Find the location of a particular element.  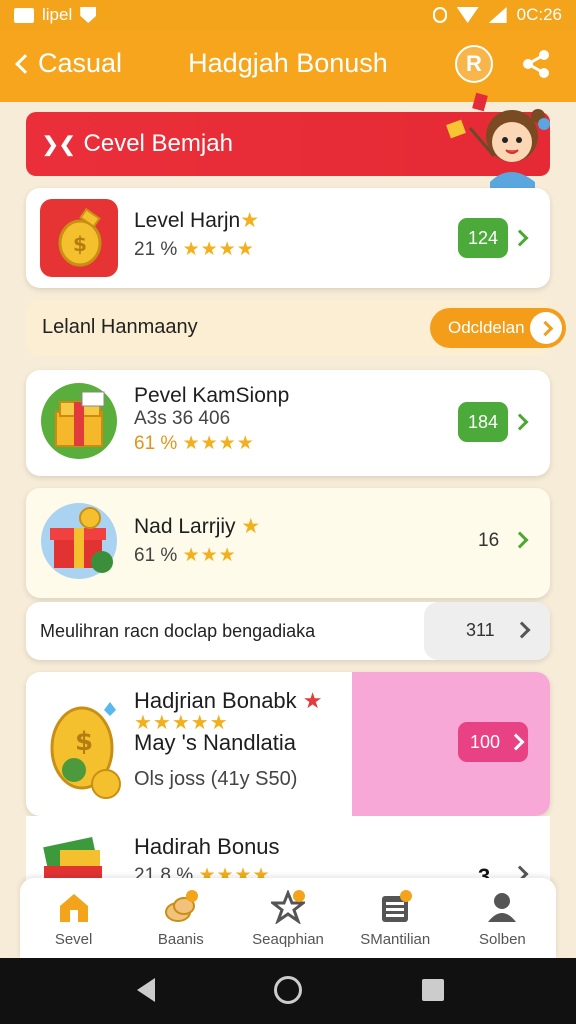

promo-button: Odcldelan is located at coordinates (498, 328).